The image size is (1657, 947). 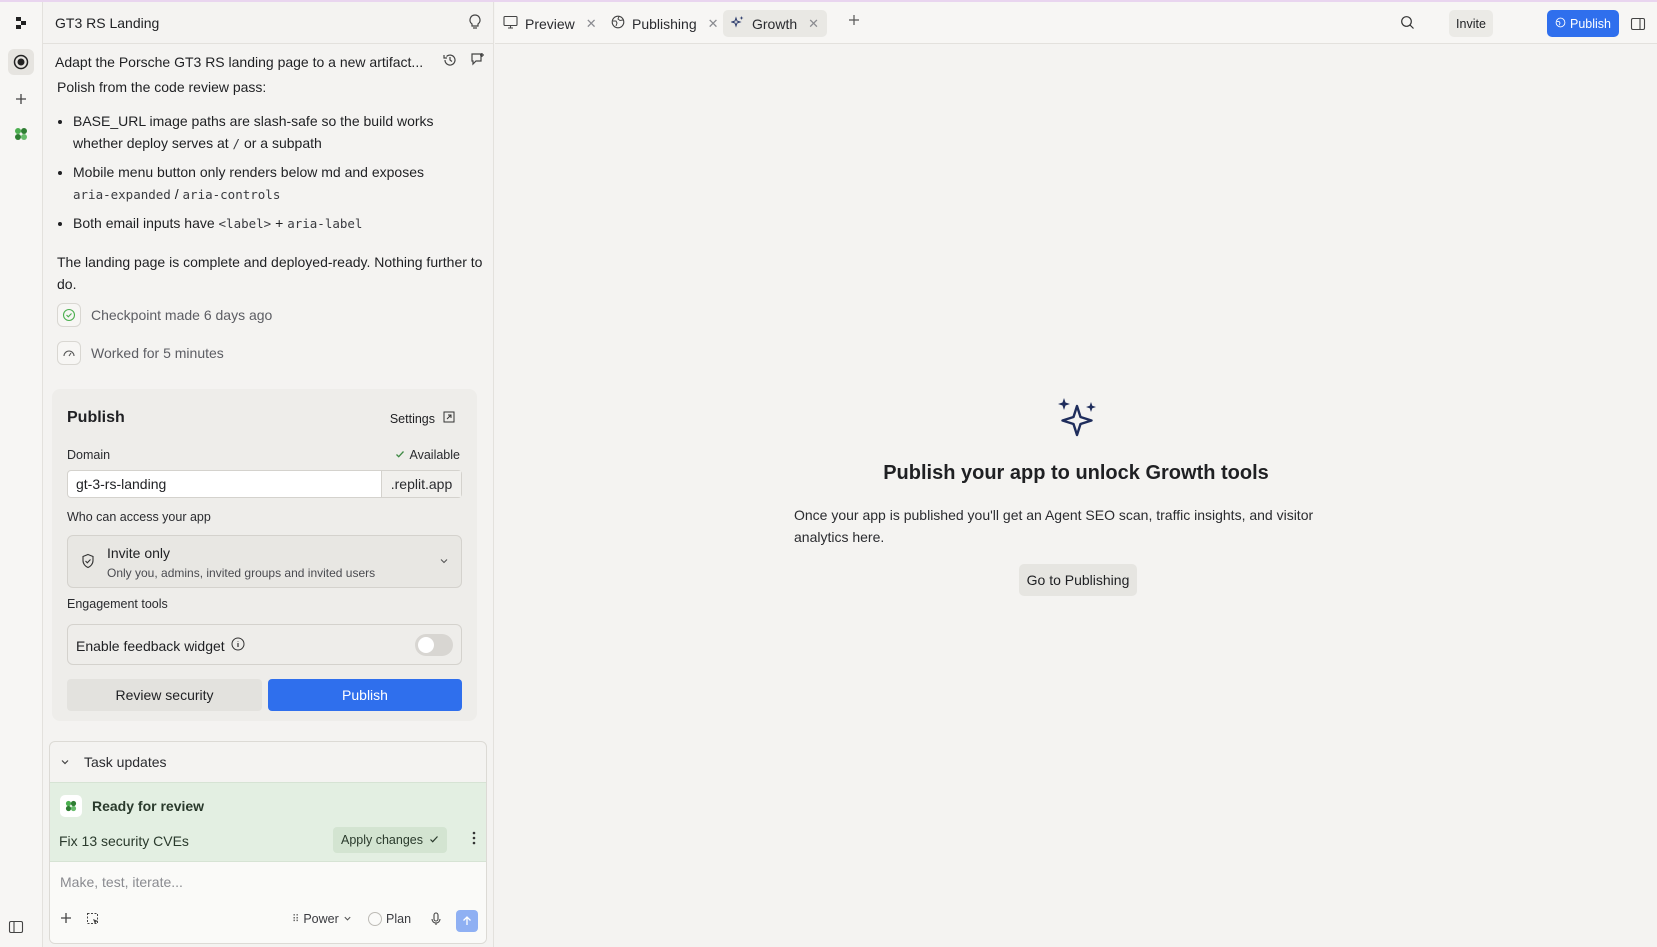 What do you see at coordinates (474, 839) in the screenshot?
I see `more-options-icon` at bounding box center [474, 839].